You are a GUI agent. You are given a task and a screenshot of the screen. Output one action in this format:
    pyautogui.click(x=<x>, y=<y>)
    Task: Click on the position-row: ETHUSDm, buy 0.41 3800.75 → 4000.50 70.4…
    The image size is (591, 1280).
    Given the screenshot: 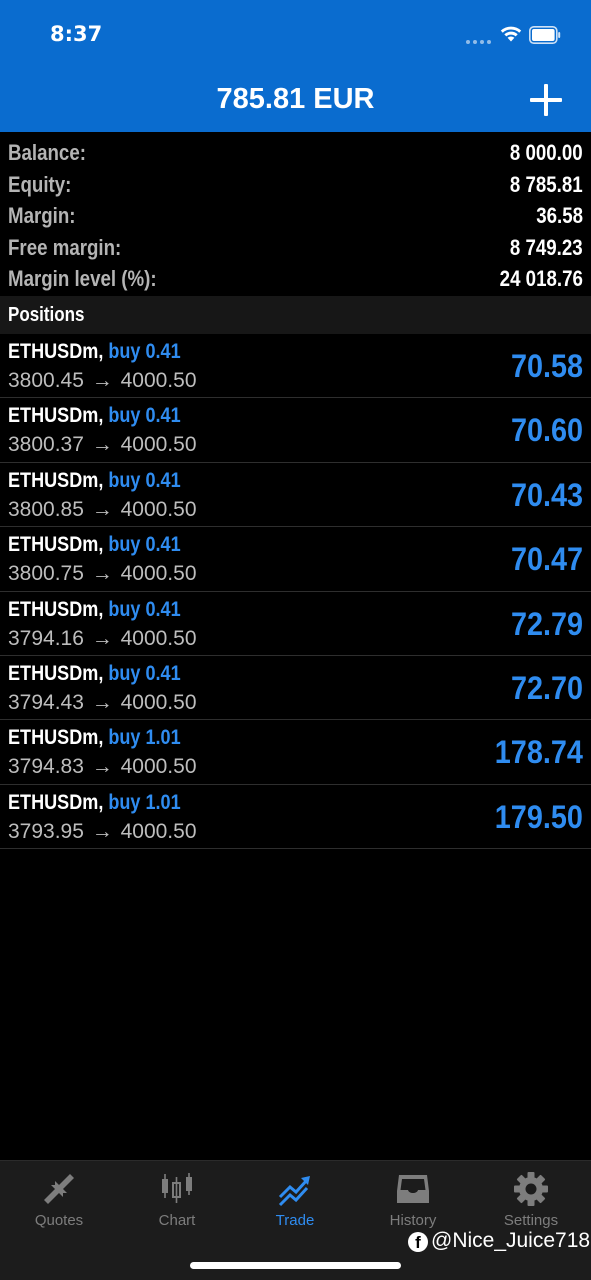 What is the action you would take?
    pyautogui.click(x=295, y=559)
    